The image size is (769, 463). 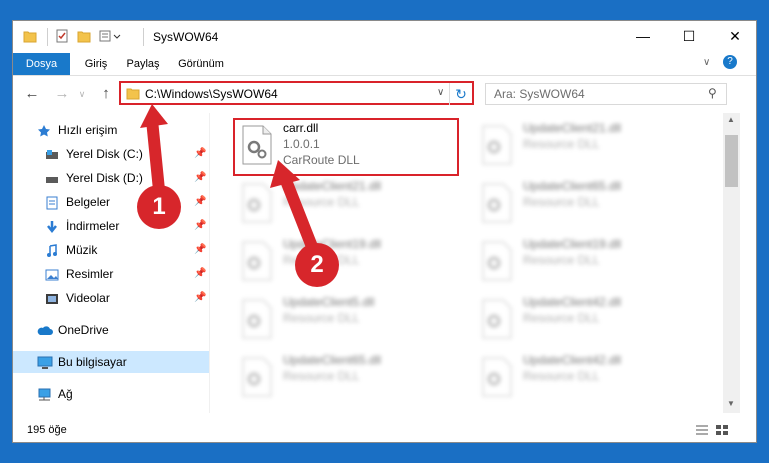 What do you see at coordinates (154, 116) in the screenshot?
I see `arrow-1-head` at bounding box center [154, 116].